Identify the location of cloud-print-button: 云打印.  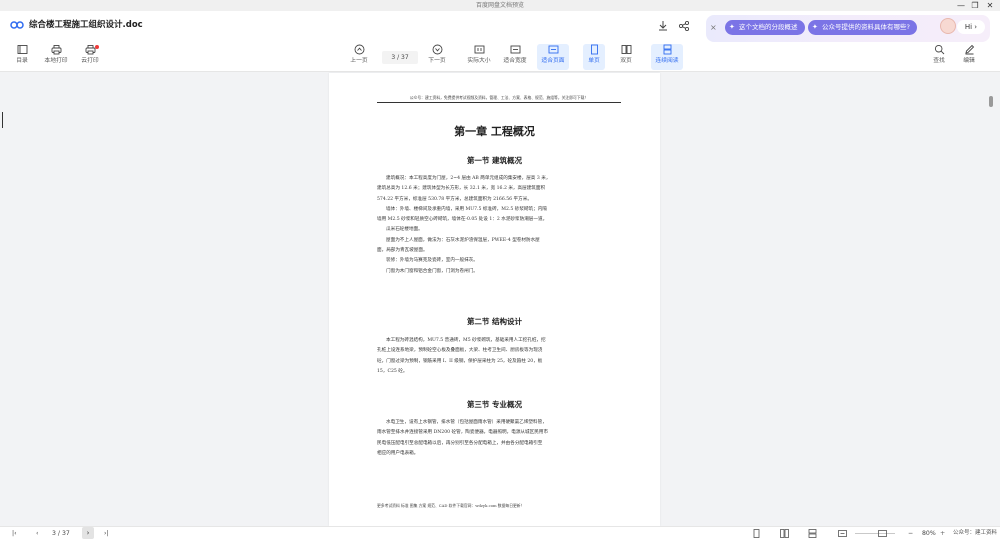
(90, 57).